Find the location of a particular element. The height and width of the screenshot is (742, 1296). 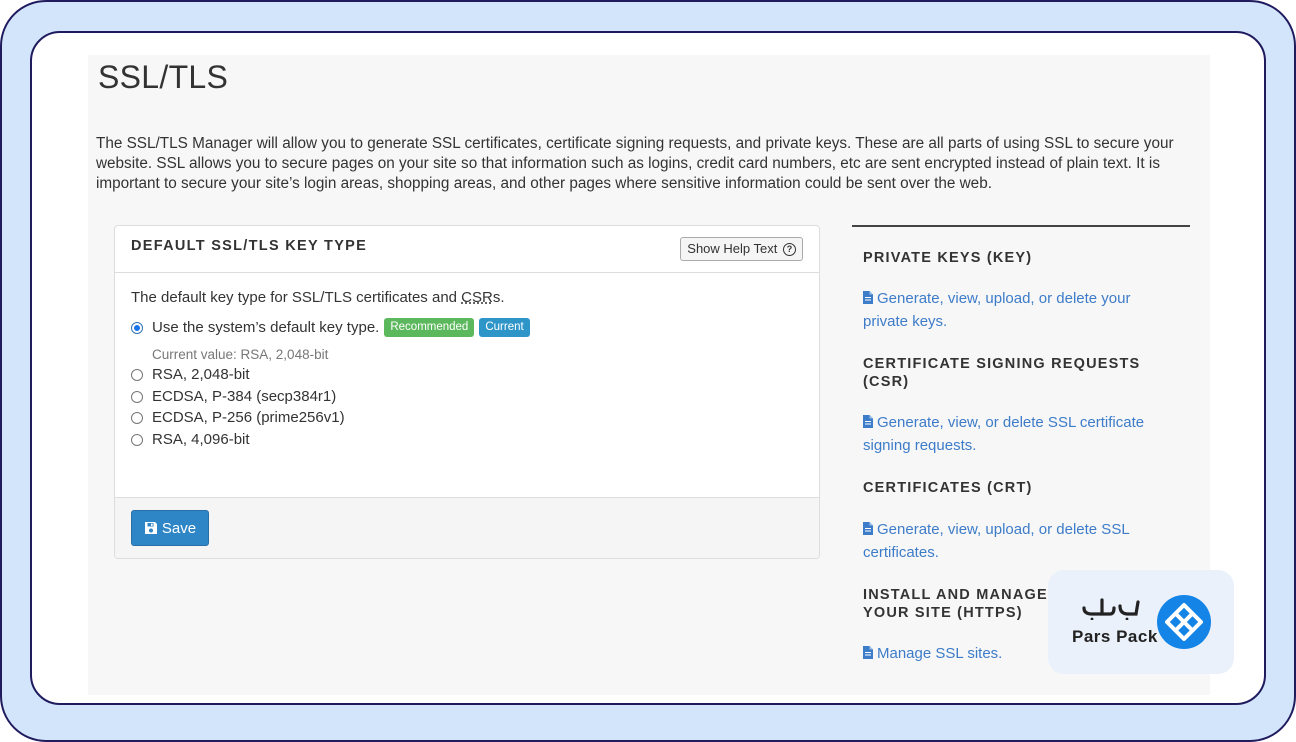

radio-ecdsa-p384 is located at coordinates (137, 396).